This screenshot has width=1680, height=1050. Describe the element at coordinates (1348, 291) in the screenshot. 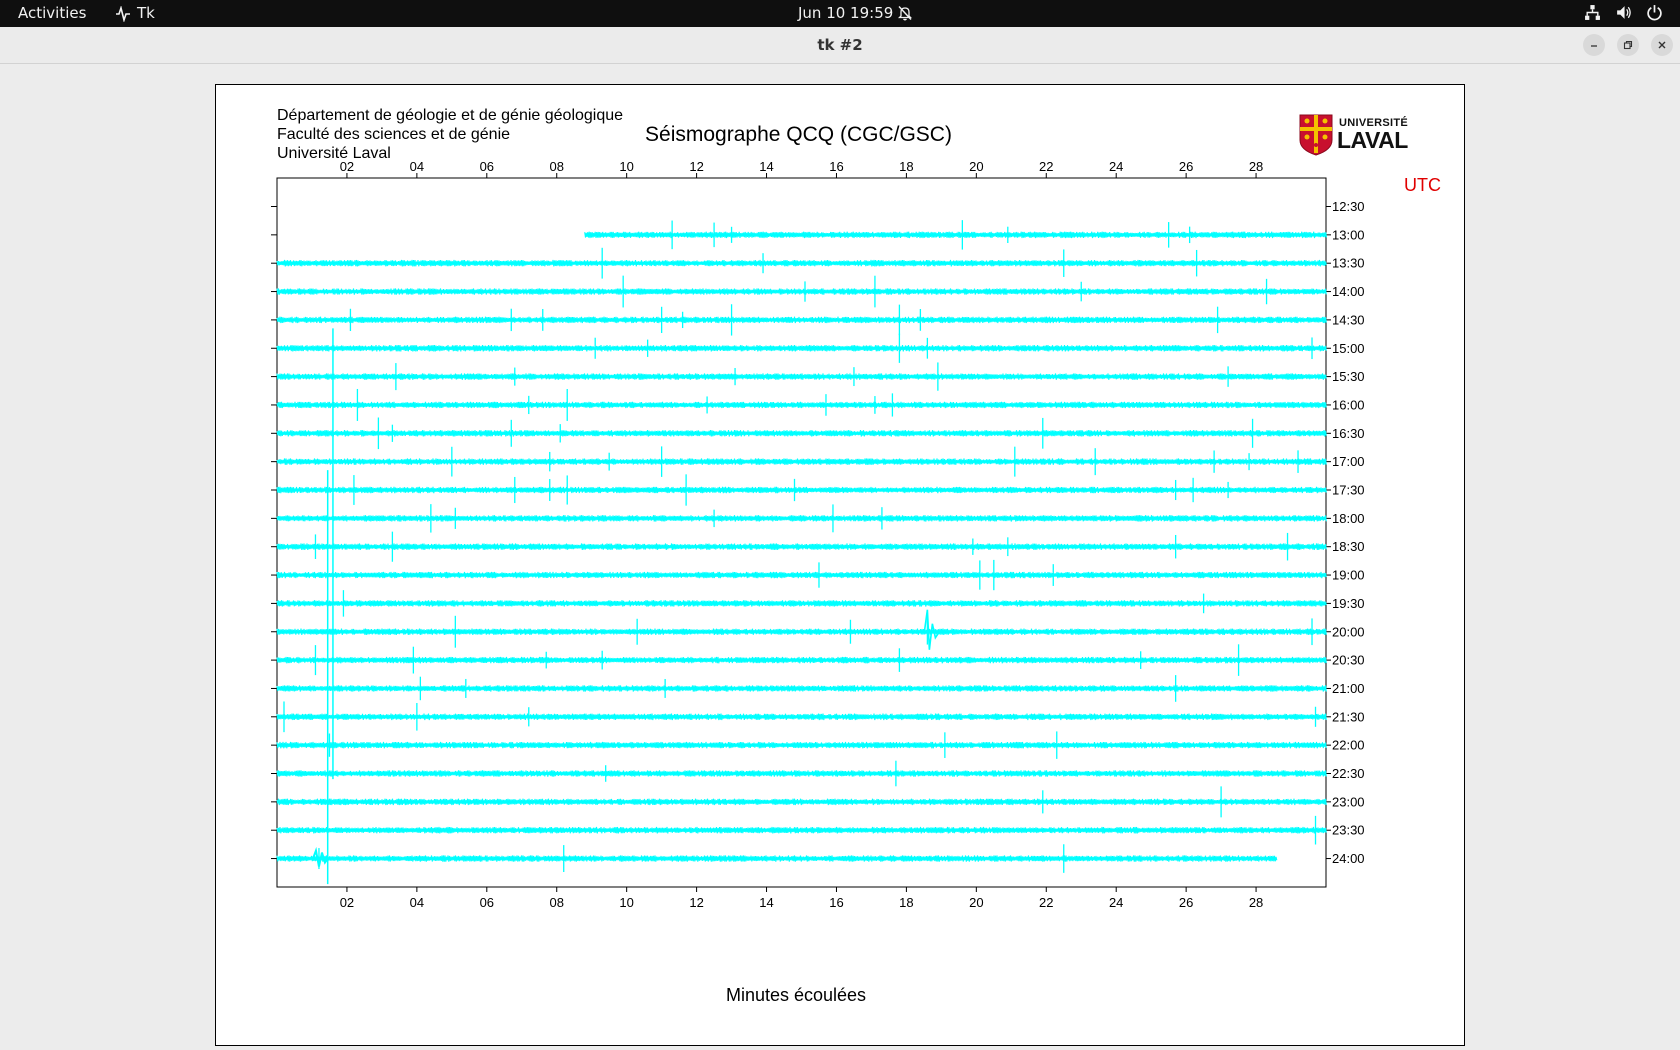

I see `y-tick-label: 14:00` at that location.